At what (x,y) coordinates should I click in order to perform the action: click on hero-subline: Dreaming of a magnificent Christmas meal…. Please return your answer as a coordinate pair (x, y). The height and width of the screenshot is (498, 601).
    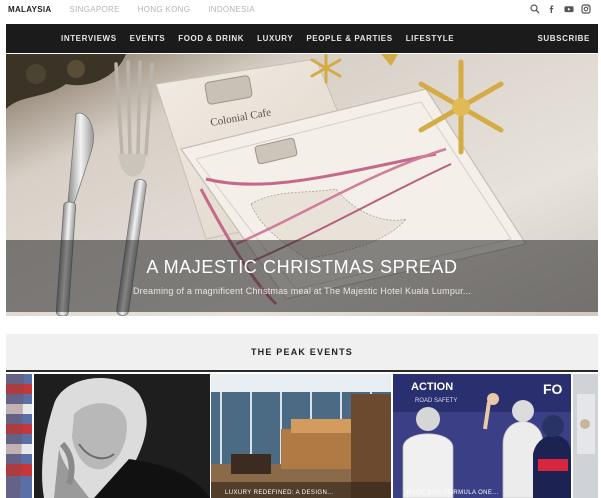
    Looking at the image, I should click on (302, 291).